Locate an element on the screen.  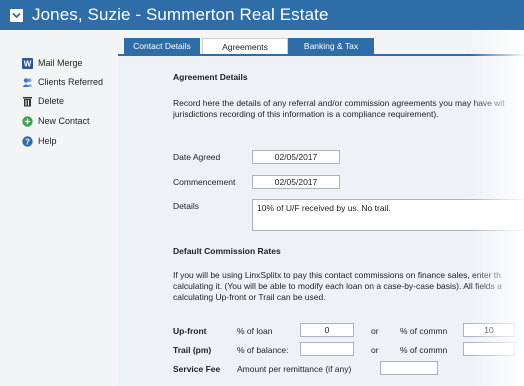
upfront-commn-field: 10 is located at coordinates (489, 330).